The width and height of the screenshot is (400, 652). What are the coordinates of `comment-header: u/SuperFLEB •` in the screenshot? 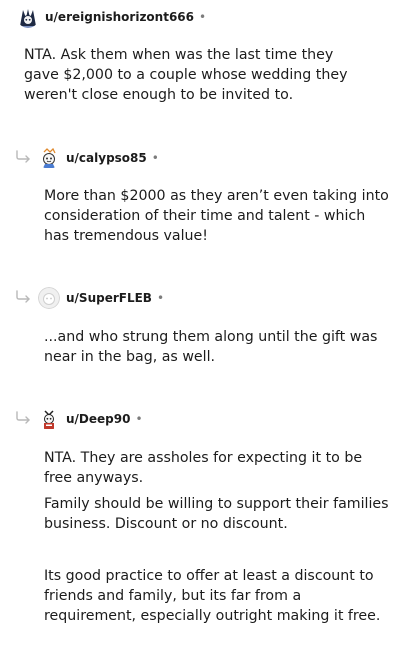 It's located at (101, 298).